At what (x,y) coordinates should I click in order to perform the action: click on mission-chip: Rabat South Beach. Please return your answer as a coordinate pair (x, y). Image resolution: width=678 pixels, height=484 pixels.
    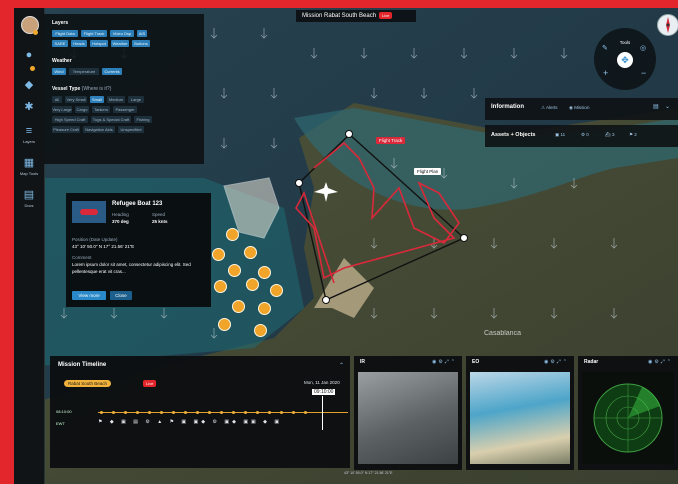
    Looking at the image, I should click on (88, 383).